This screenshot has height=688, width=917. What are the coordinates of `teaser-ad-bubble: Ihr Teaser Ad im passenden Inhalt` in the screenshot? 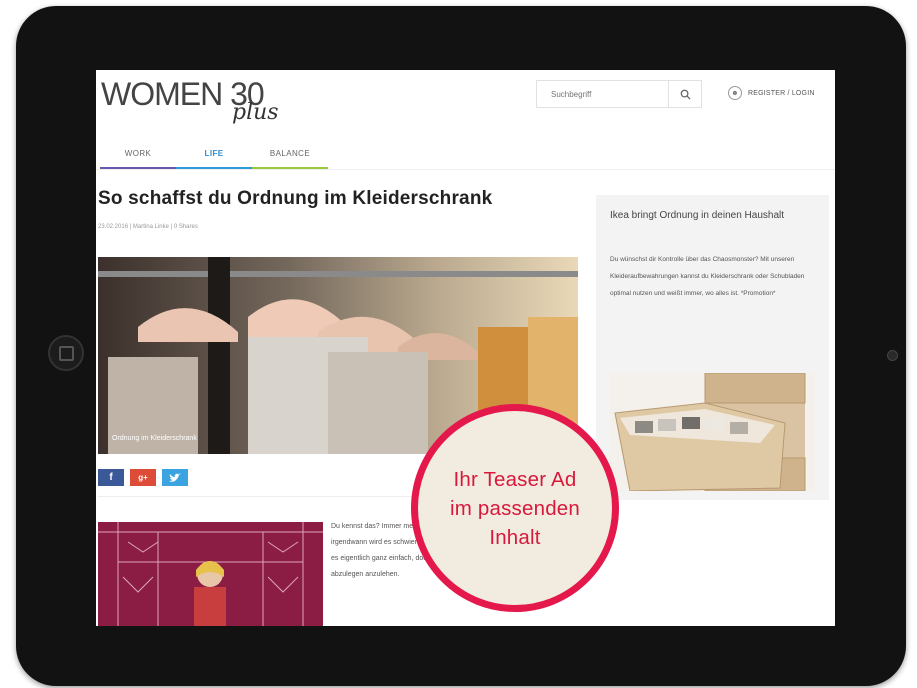 It's located at (515, 508).